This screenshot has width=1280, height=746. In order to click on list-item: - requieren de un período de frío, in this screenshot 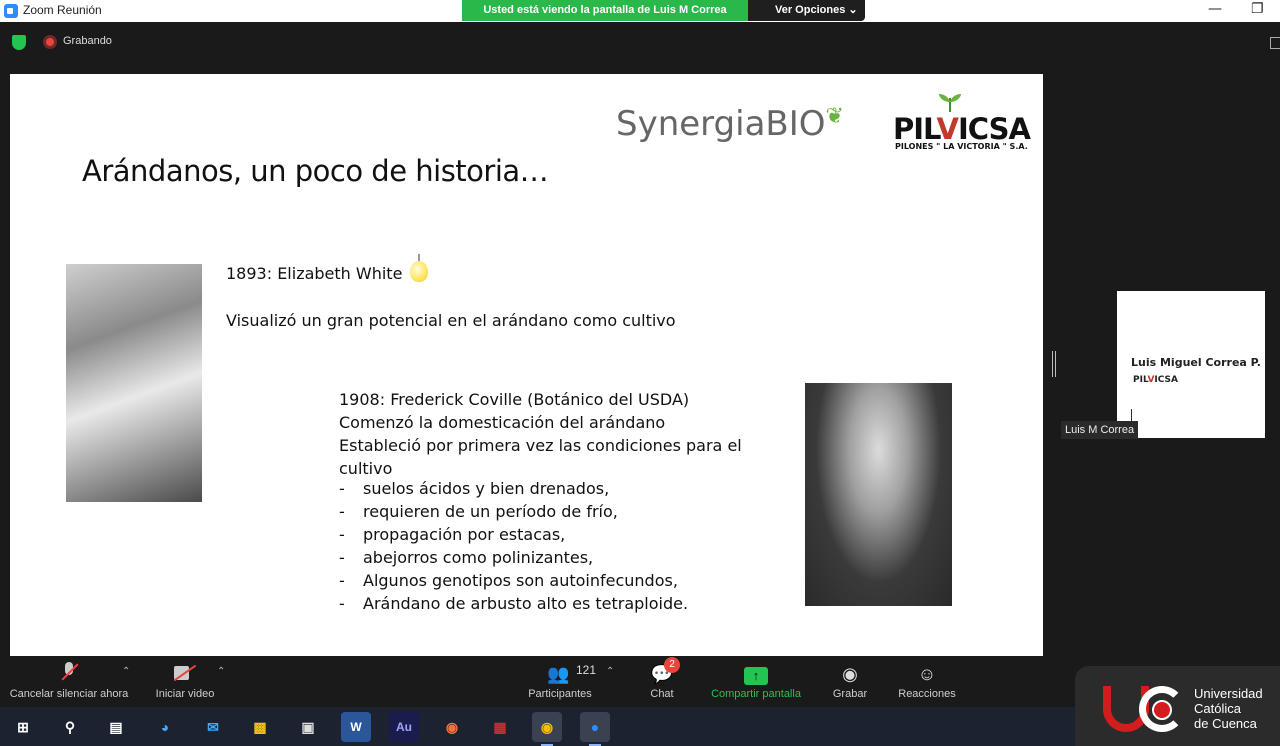, I will do `click(478, 511)`.